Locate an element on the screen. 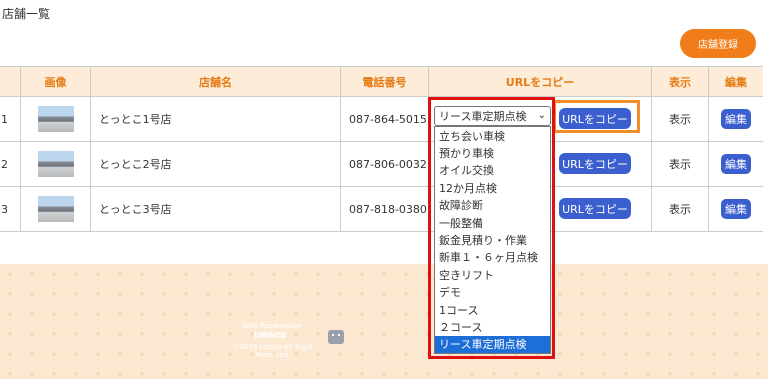  header-url-copy: URLをコピー is located at coordinates (539, 81).